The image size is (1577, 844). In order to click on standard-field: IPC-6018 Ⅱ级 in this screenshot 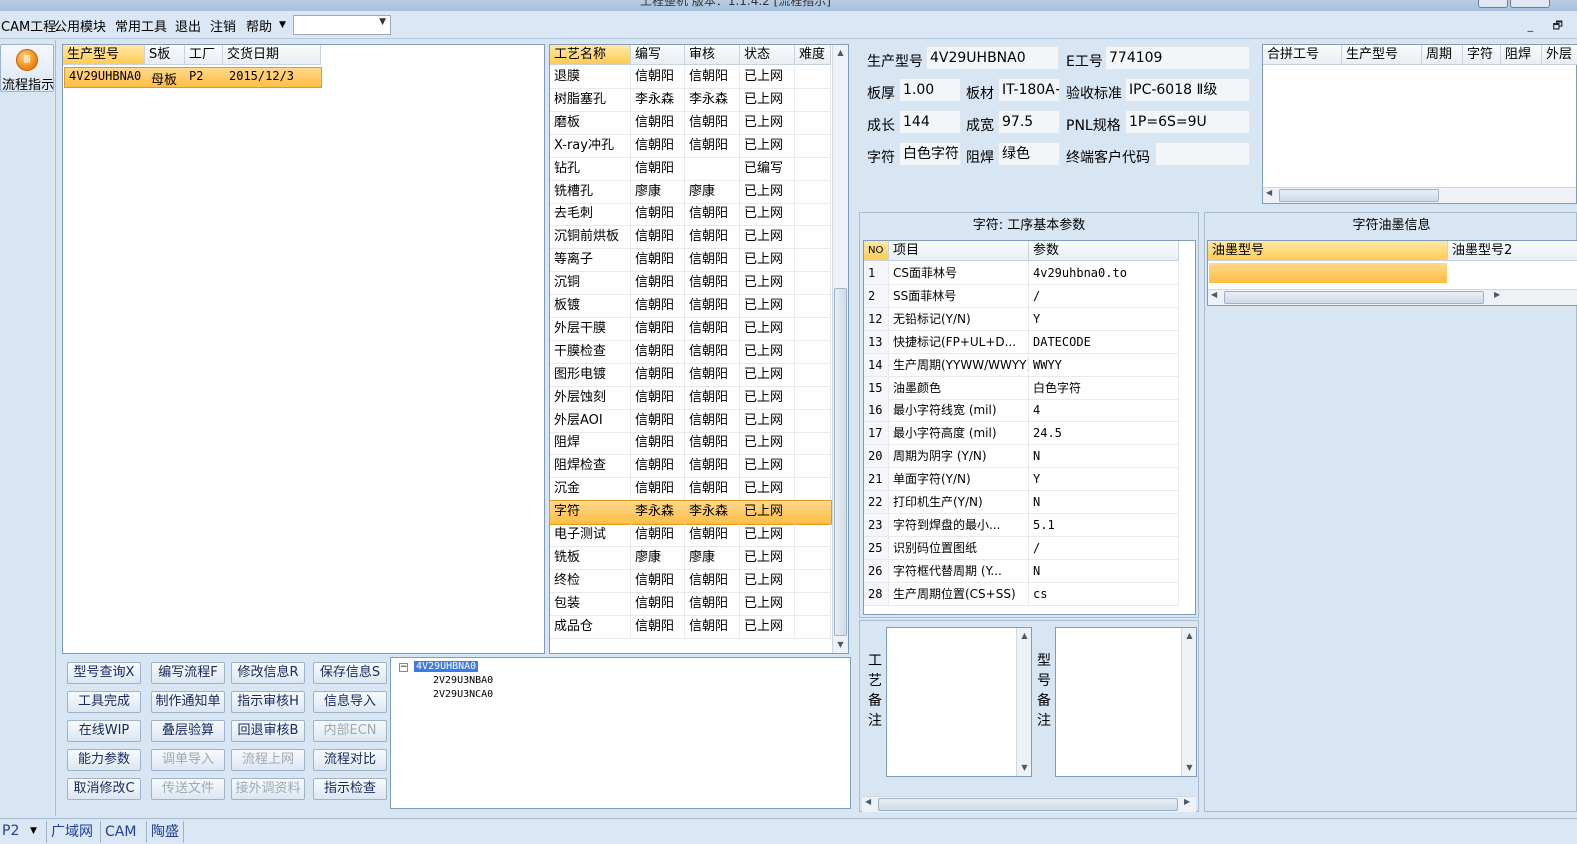, I will do `click(1187, 90)`.